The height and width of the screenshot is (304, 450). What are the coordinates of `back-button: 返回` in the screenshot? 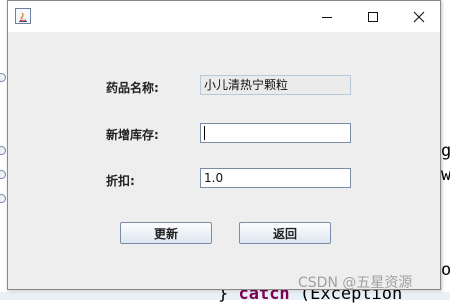 It's located at (285, 233).